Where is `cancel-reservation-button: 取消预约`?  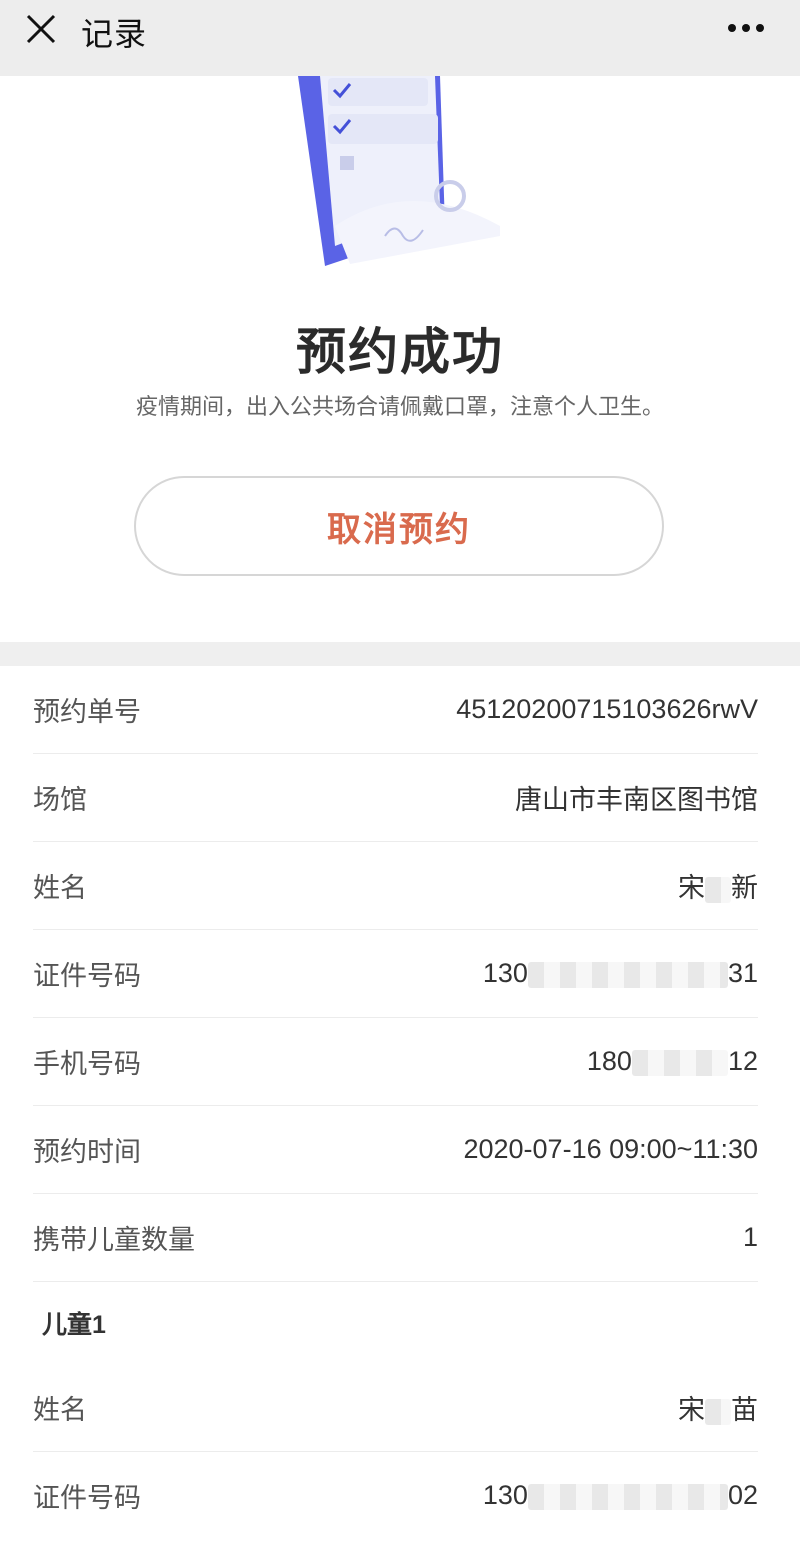
cancel-reservation-button: 取消预约 is located at coordinates (399, 526).